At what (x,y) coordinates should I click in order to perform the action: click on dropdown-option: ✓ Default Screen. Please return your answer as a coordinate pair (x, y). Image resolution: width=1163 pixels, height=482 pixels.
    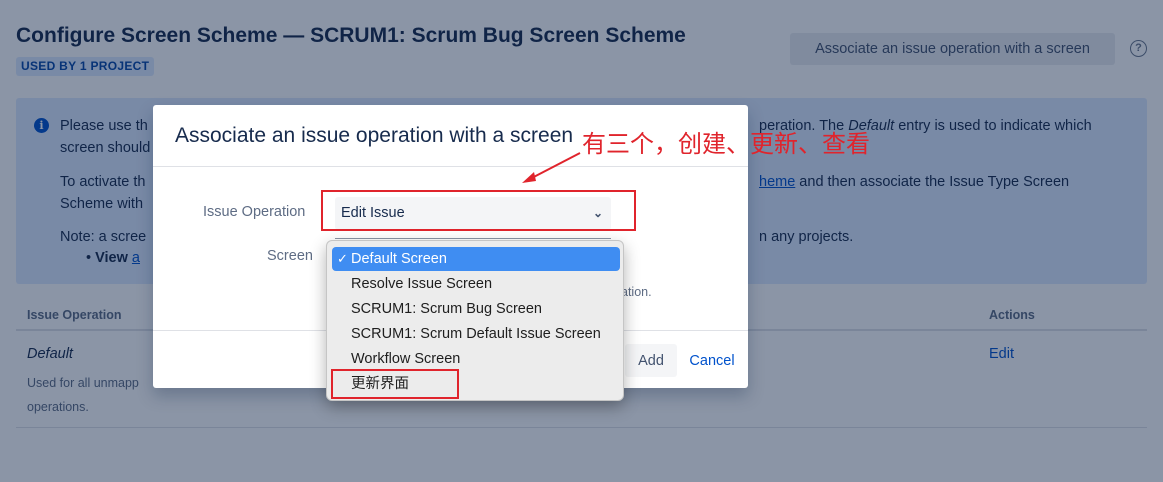
    Looking at the image, I should click on (476, 259).